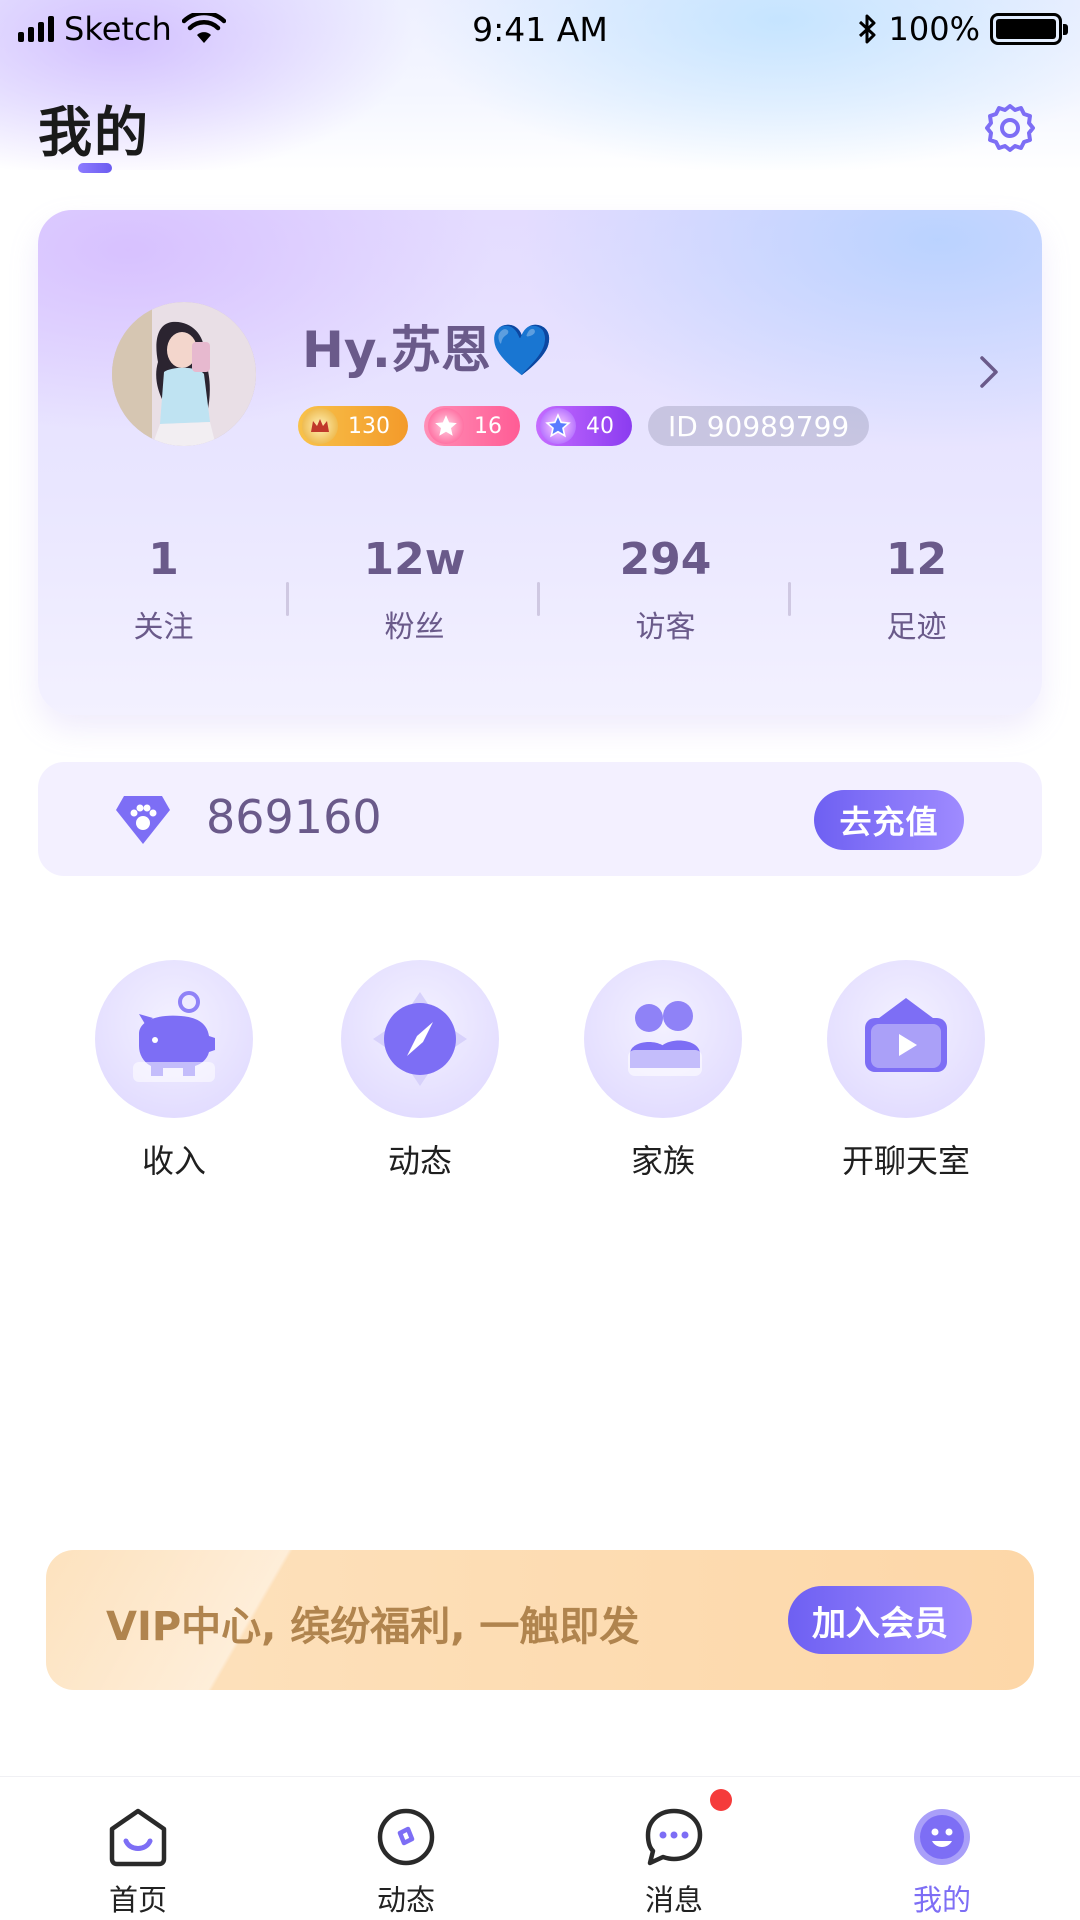 This screenshot has width=1080, height=1920. I want to click on status-bar: Sketch 9:41 AM 100%, so click(540, 30).